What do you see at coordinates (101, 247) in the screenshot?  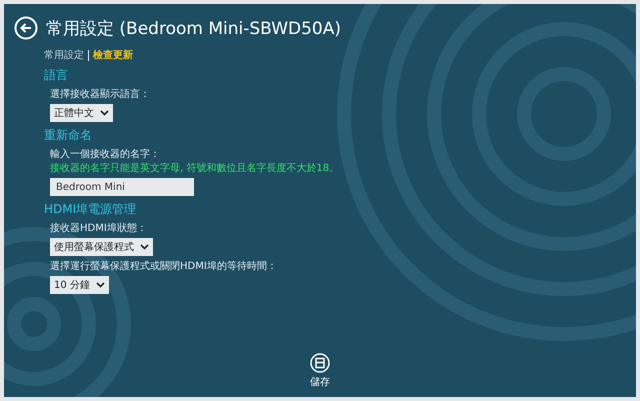 I see `dropdown: 使用螢幕保護程式` at bounding box center [101, 247].